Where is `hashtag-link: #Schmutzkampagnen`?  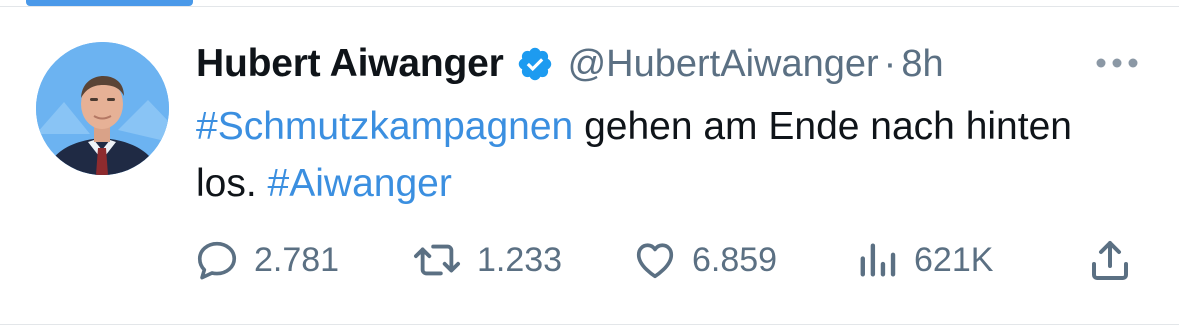 hashtag-link: #Schmutzkampagnen is located at coordinates (384, 126).